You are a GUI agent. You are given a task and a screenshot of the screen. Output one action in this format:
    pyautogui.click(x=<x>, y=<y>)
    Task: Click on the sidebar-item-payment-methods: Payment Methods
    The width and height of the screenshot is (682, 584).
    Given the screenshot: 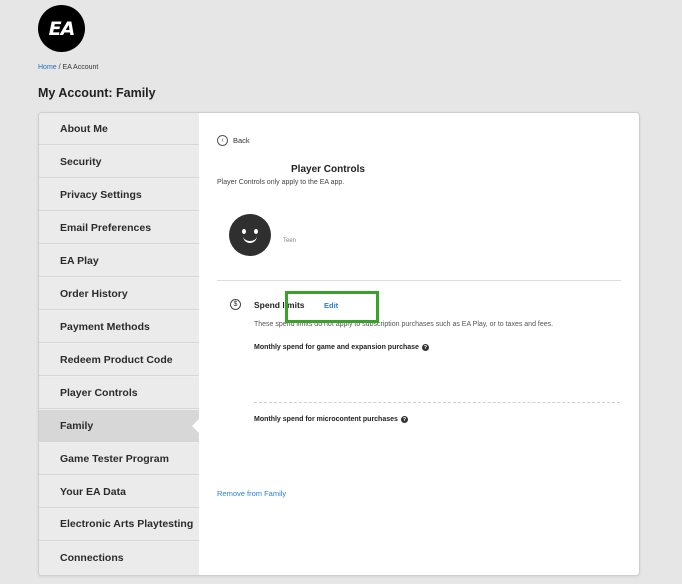 What is the action you would take?
    pyautogui.click(x=119, y=327)
    